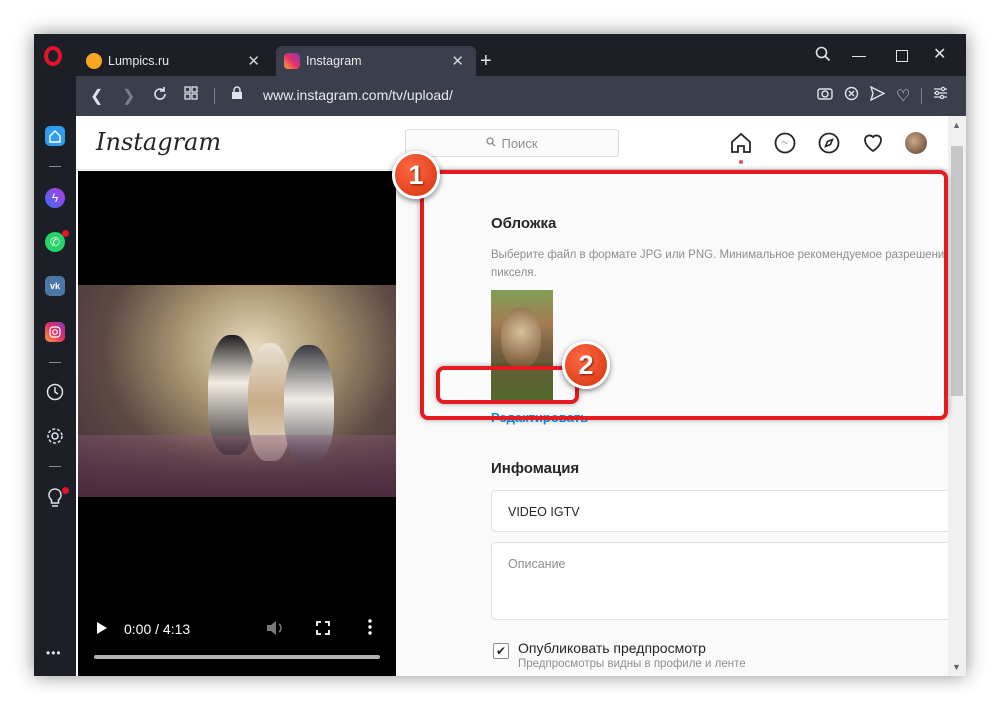 The height and width of the screenshot is (710, 1000). Describe the element at coordinates (175, 61) in the screenshot. I see `tab-lumpics: Lumpics.ru ✕` at that location.